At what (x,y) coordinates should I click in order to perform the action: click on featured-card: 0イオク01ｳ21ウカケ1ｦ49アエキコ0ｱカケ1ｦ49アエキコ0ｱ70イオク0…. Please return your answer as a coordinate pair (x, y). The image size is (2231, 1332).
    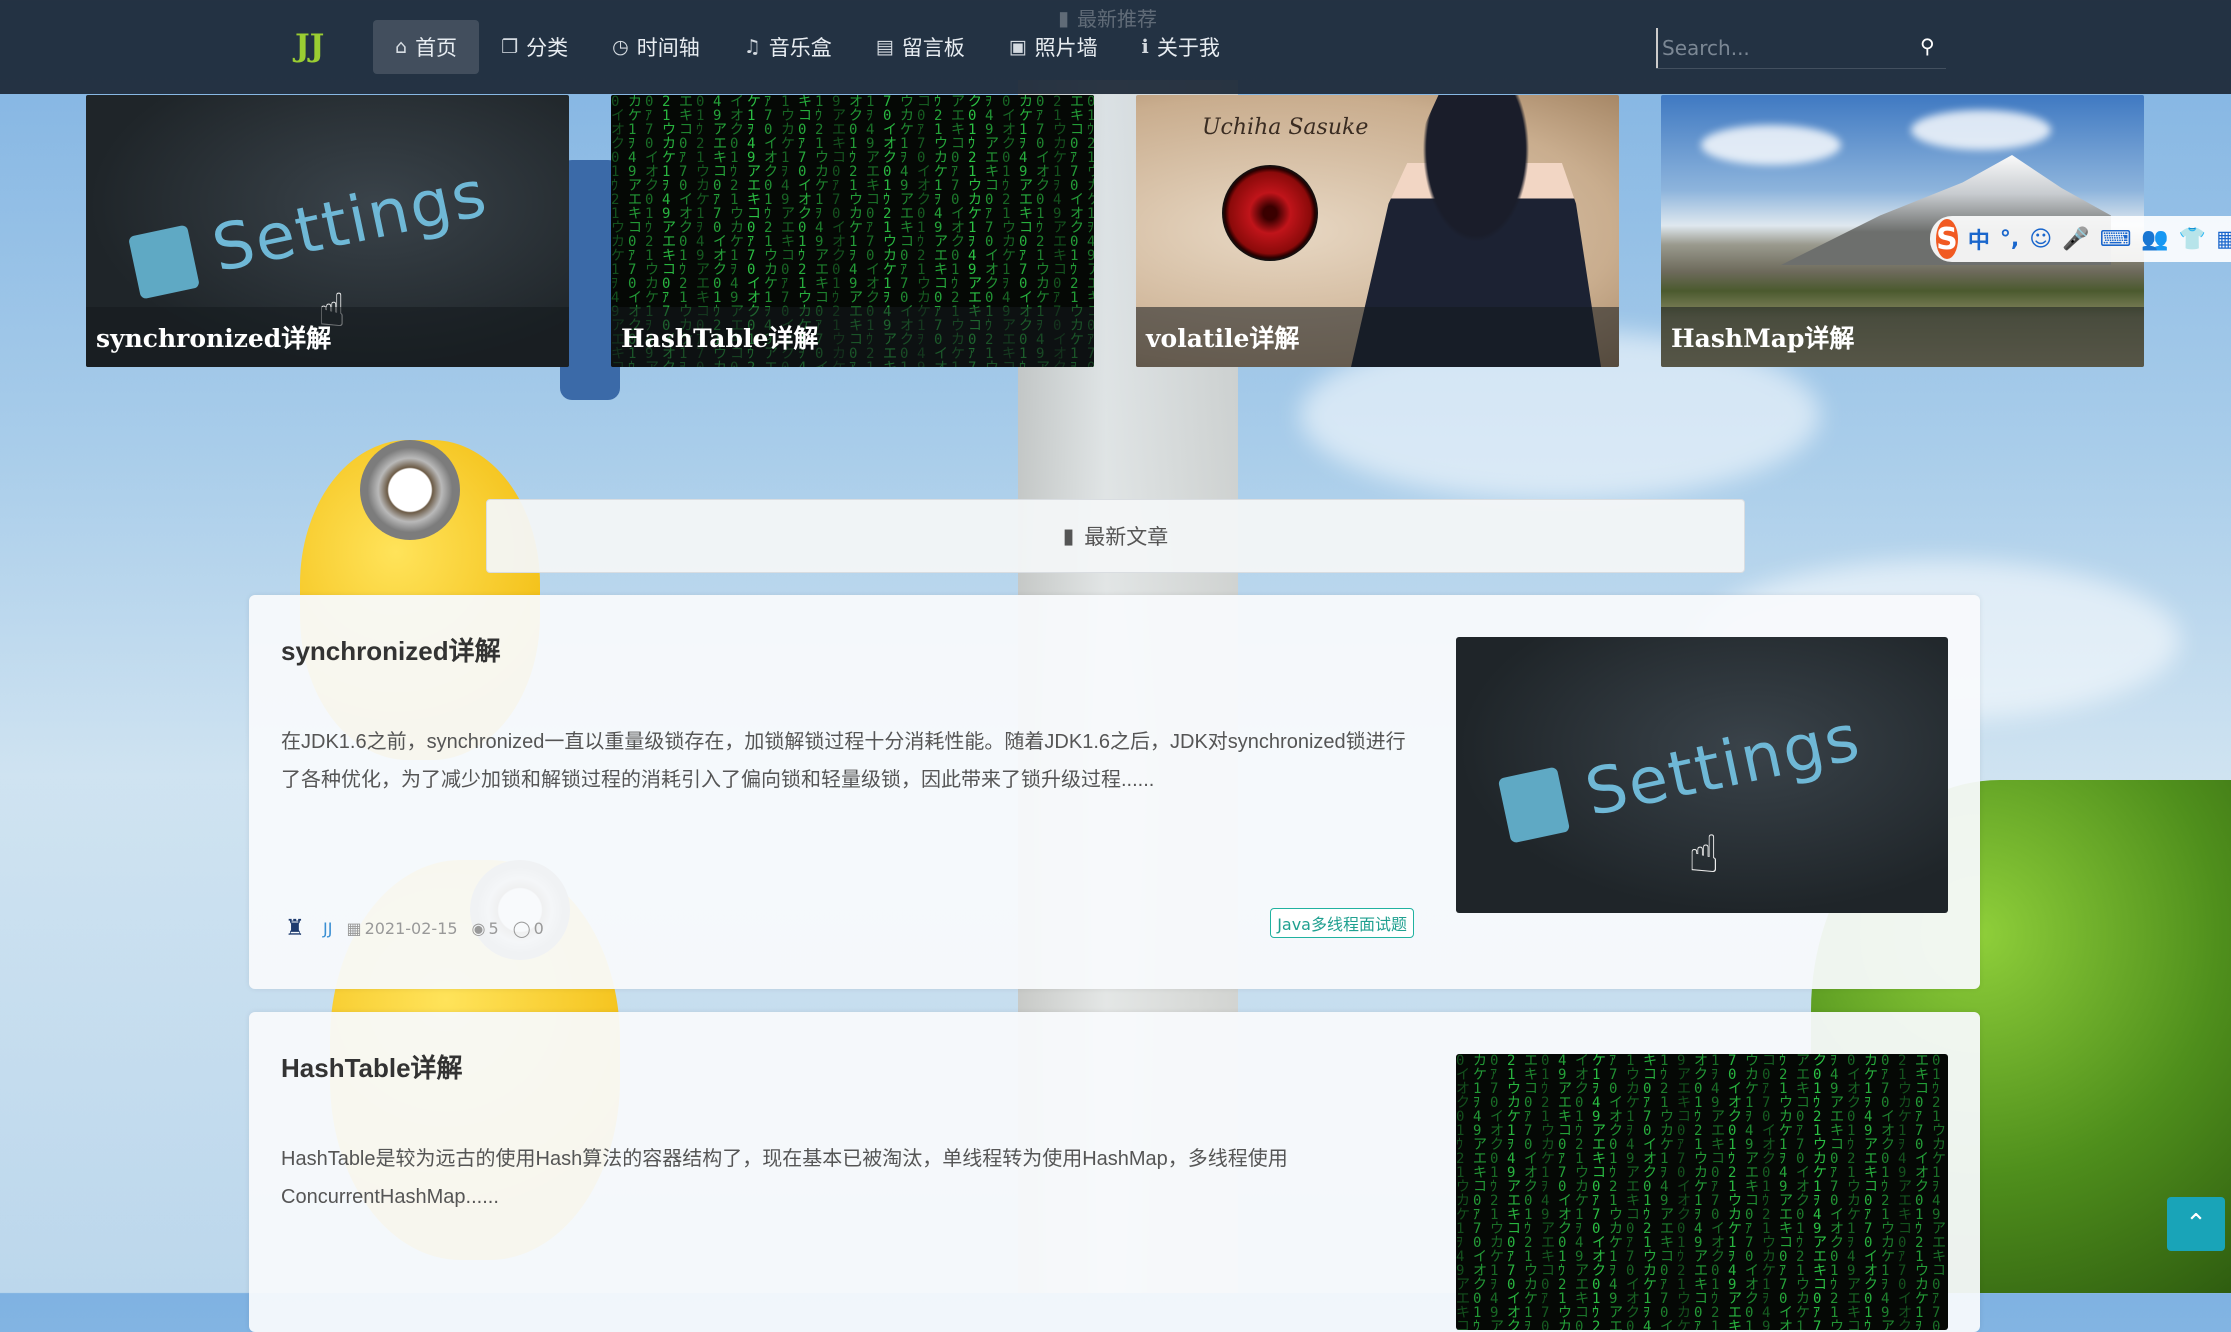
    Looking at the image, I should click on (852, 231).